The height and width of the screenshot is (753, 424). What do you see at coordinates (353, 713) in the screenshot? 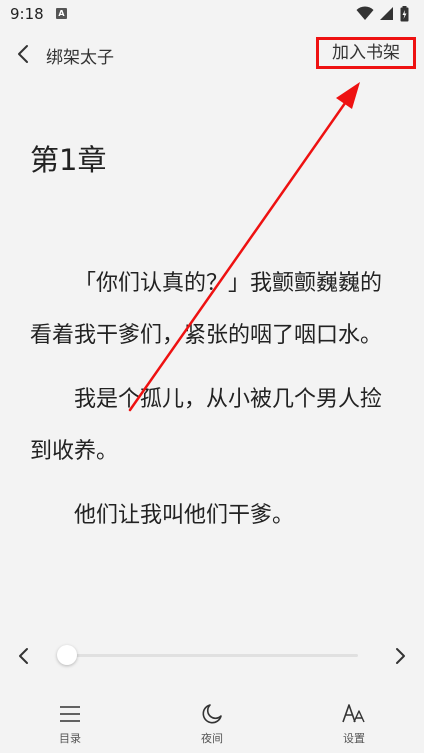
I see `font-settings-icon` at bounding box center [353, 713].